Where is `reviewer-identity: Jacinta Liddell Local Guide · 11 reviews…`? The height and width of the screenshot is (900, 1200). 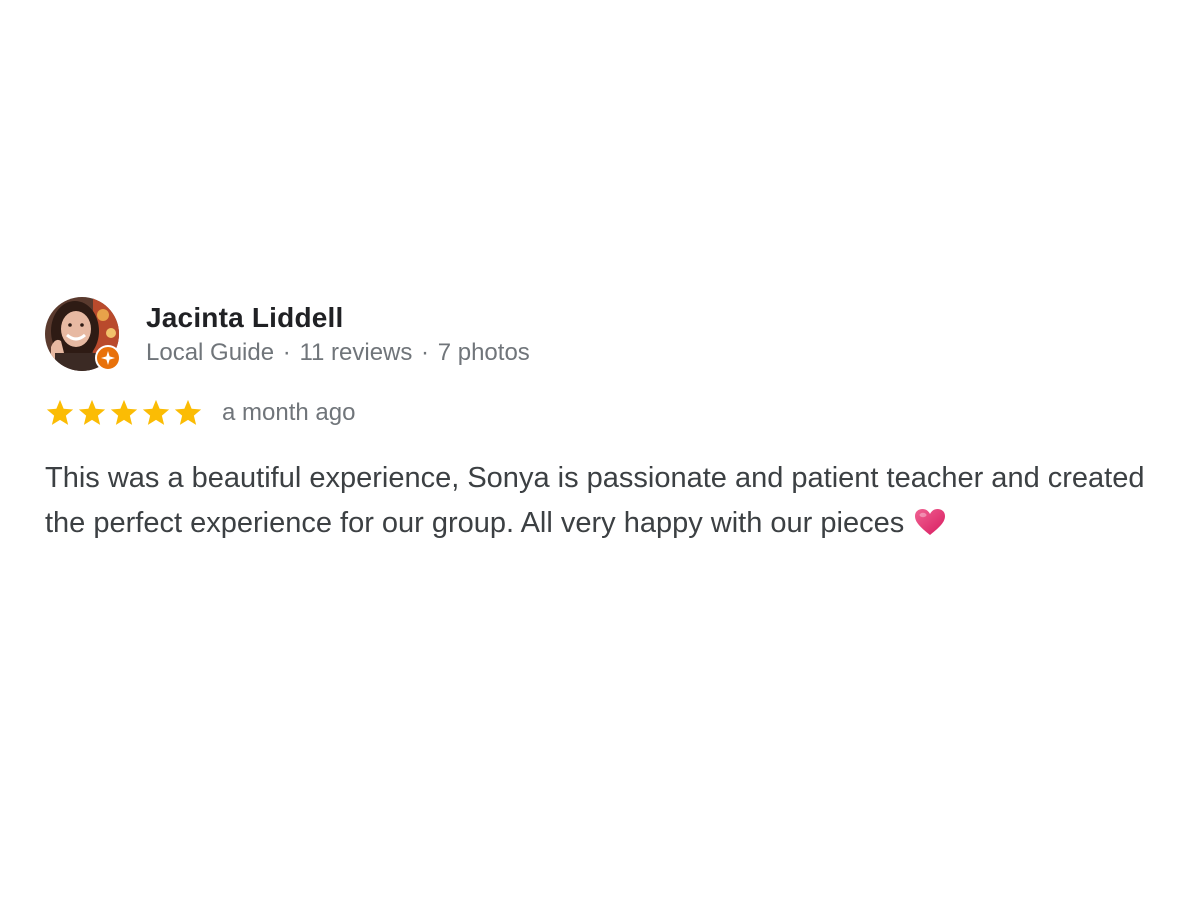
reviewer-identity: Jacinta Liddell Local Guide · 11 reviews… is located at coordinates (338, 332).